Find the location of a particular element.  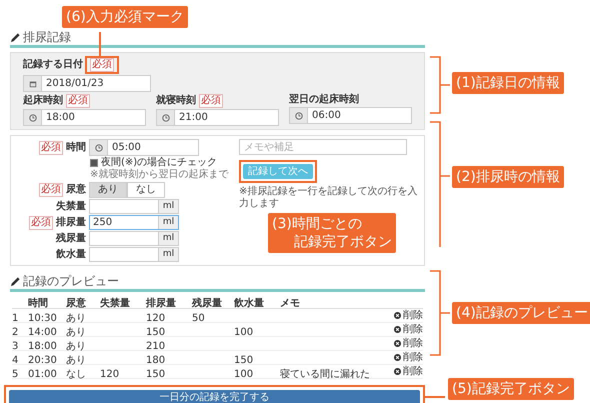

field-label: 記録する日付 is located at coordinates (53, 65).